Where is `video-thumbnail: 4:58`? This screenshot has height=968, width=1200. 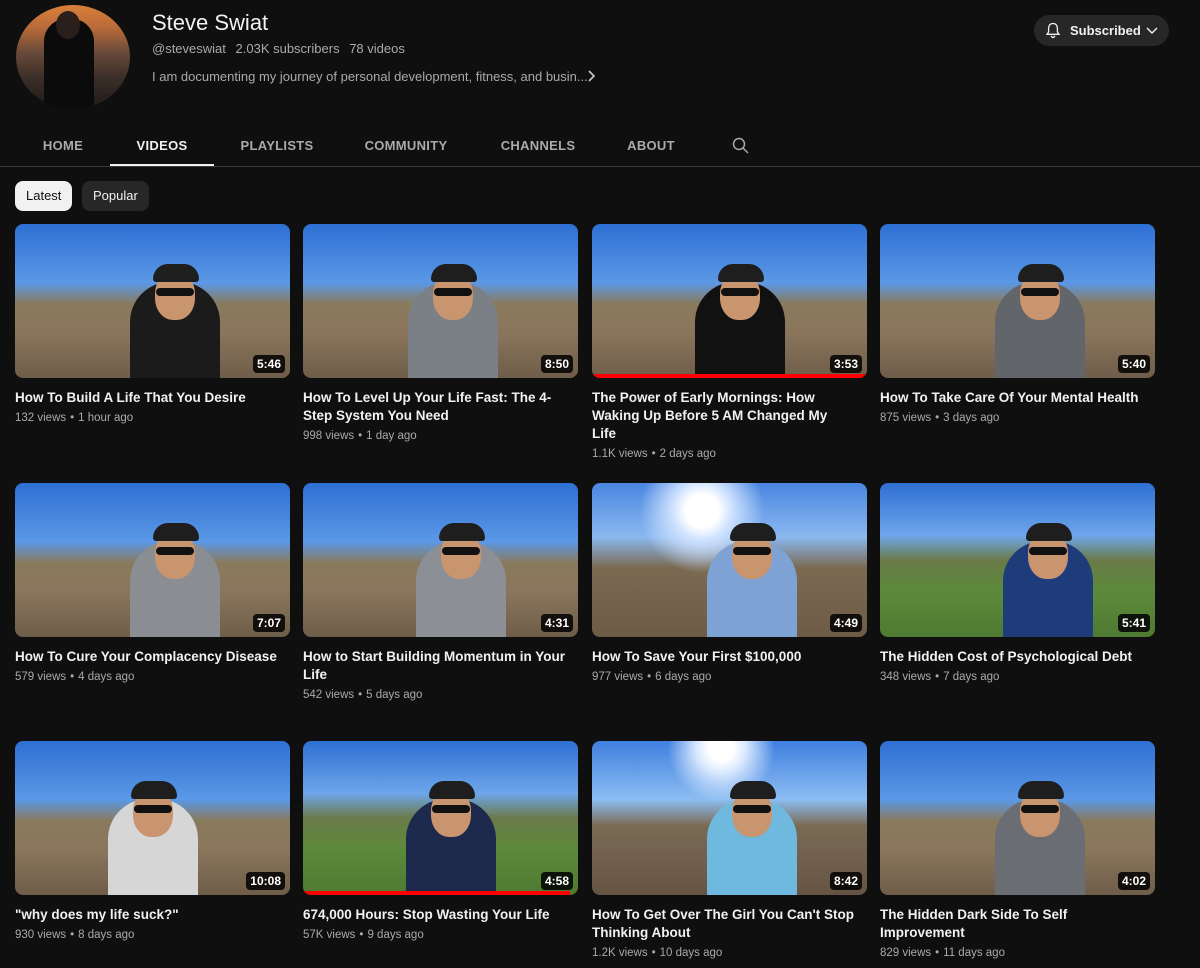
video-thumbnail: 4:58 is located at coordinates (440, 818).